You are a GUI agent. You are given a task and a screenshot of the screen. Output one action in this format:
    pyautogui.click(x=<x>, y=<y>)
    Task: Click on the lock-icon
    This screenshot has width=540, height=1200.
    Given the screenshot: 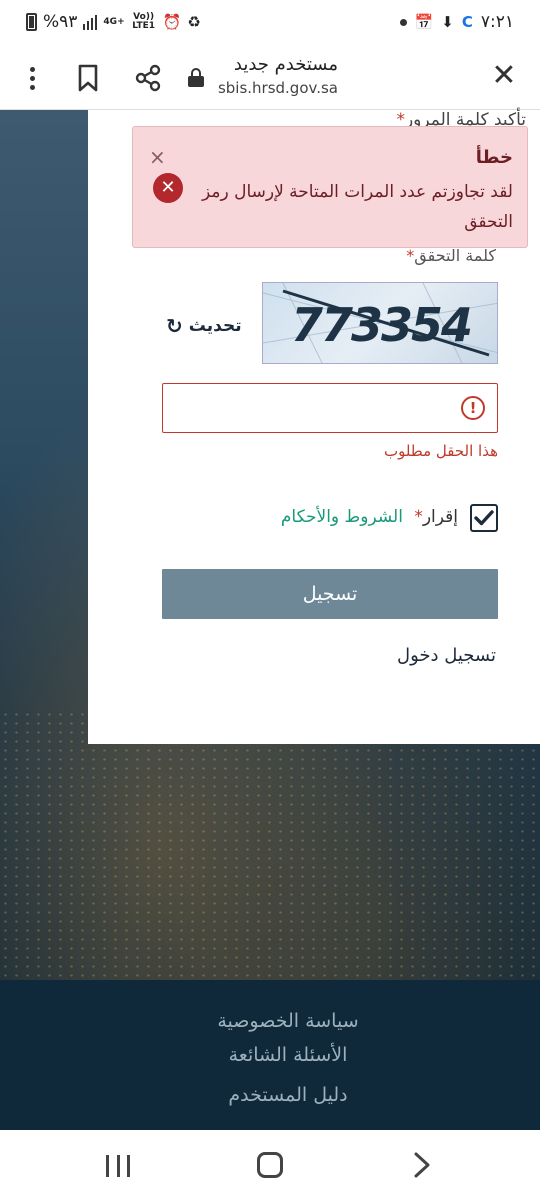 What is the action you would take?
    pyautogui.click(x=196, y=77)
    